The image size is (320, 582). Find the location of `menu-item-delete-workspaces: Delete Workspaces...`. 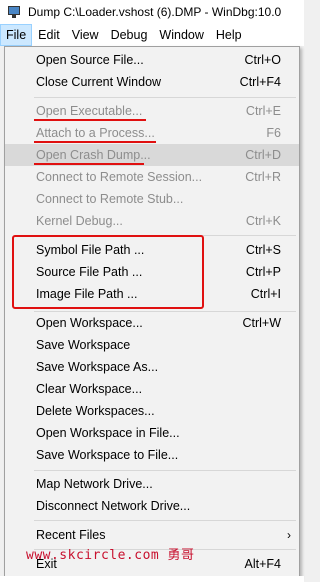

menu-item-delete-workspaces: Delete Workspaces... is located at coordinates (152, 411).